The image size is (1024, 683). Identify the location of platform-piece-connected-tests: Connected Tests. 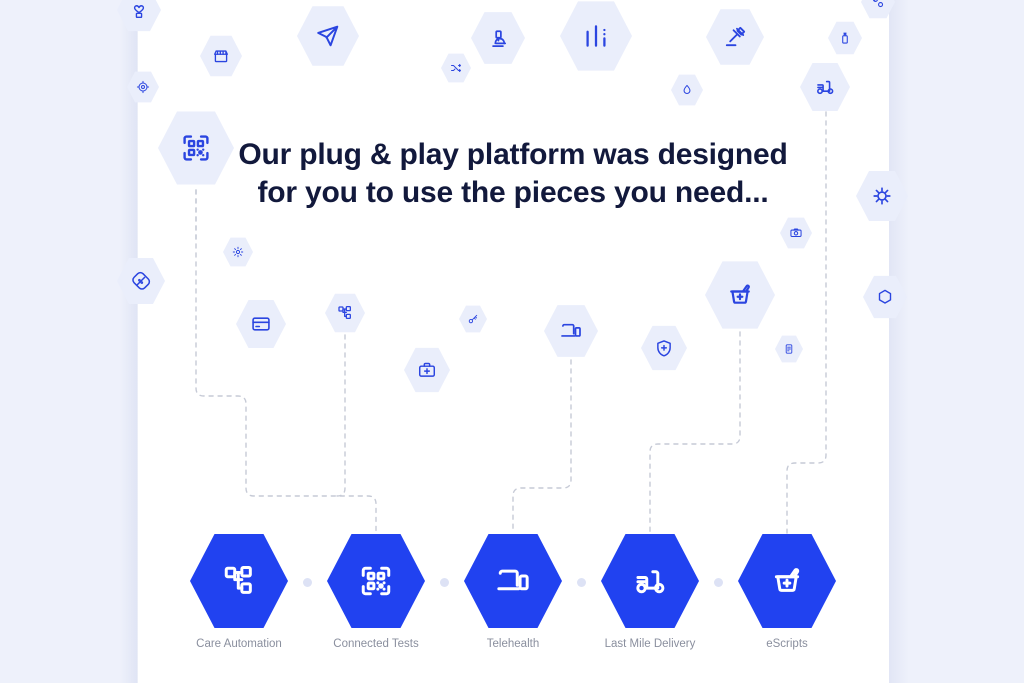
(376, 591).